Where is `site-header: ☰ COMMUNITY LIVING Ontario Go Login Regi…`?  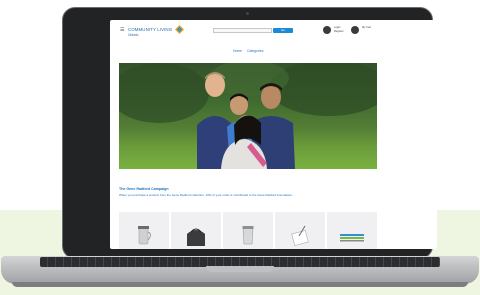
site-header: ☰ COMMUNITY LIVING Ontario Go Login Regi… is located at coordinates (273, 31).